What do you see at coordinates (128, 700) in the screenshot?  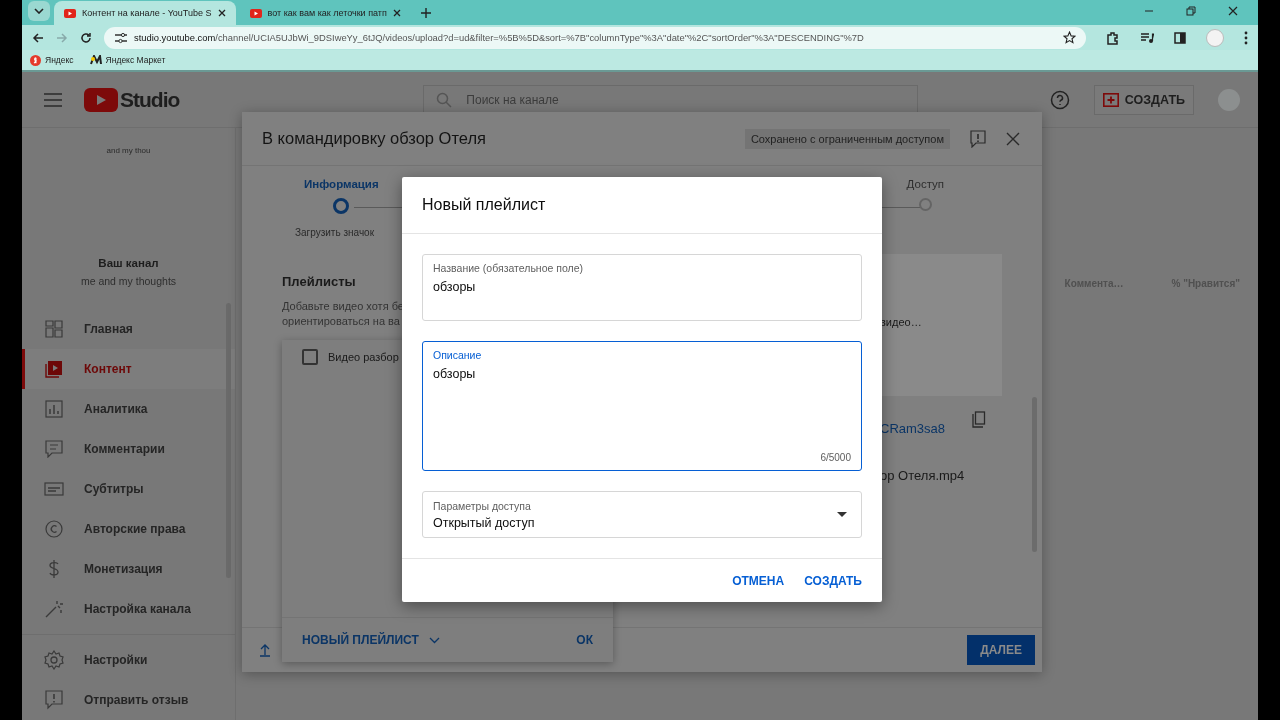 I see `sidebar-item: Отправить отзыв` at bounding box center [128, 700].